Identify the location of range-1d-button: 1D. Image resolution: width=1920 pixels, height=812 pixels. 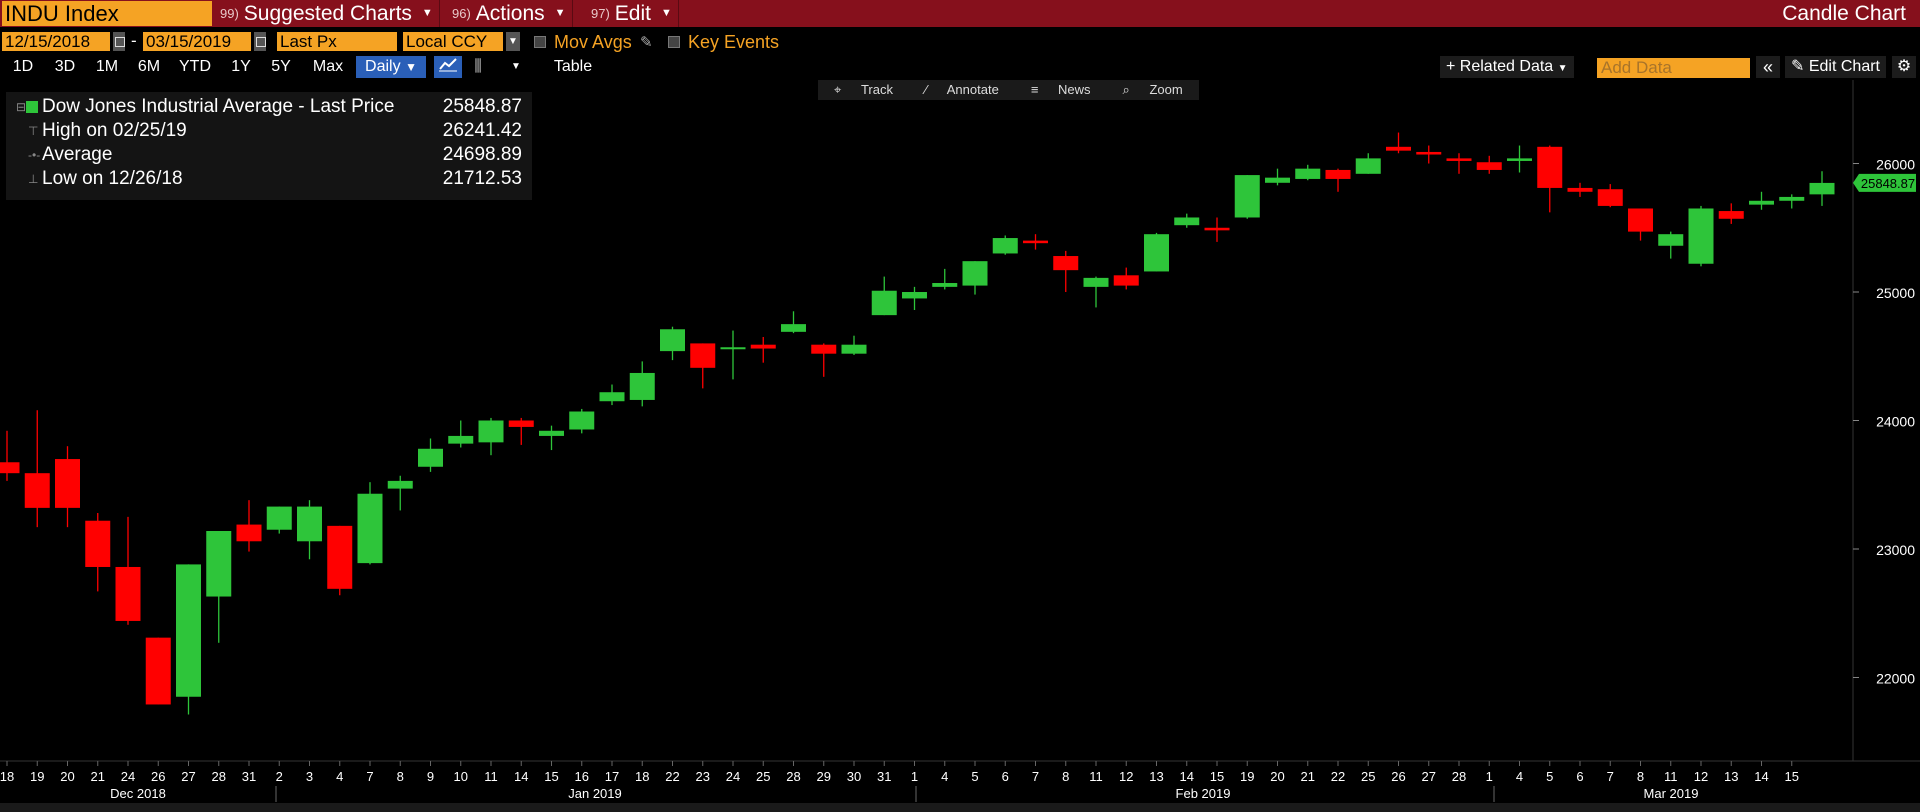
(23, 67).